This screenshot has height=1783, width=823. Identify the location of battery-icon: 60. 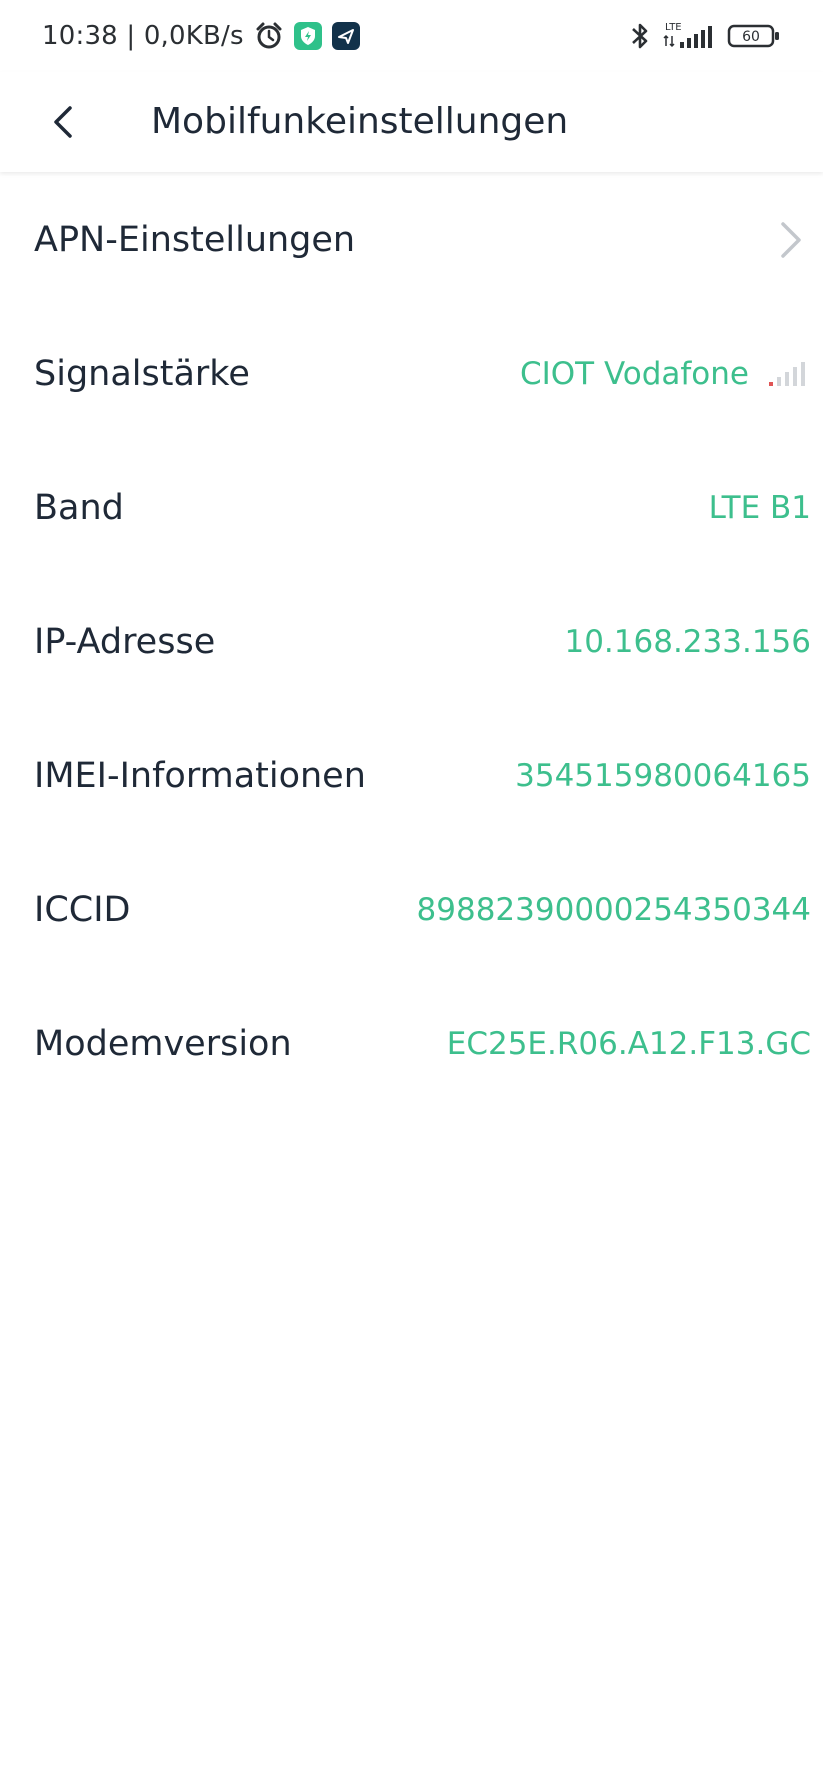
(754, 36).